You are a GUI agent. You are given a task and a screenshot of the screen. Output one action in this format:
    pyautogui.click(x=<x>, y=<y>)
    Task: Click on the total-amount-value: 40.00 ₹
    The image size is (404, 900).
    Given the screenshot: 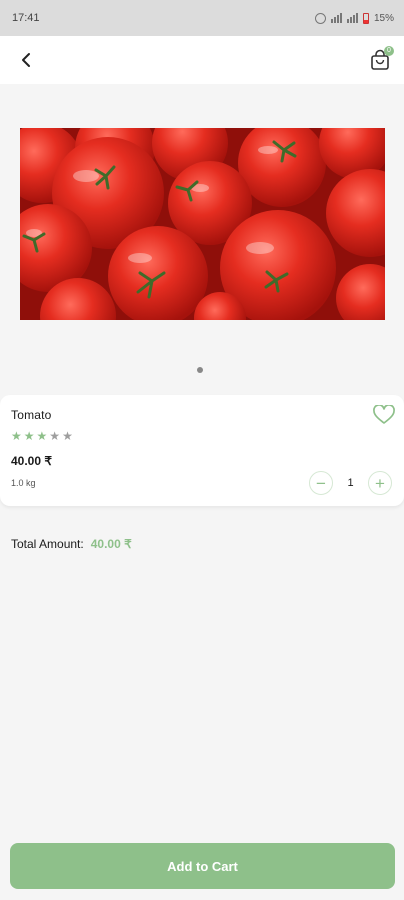 What is the action you would take?
    pyautogui.click(x=111, y=544)
    